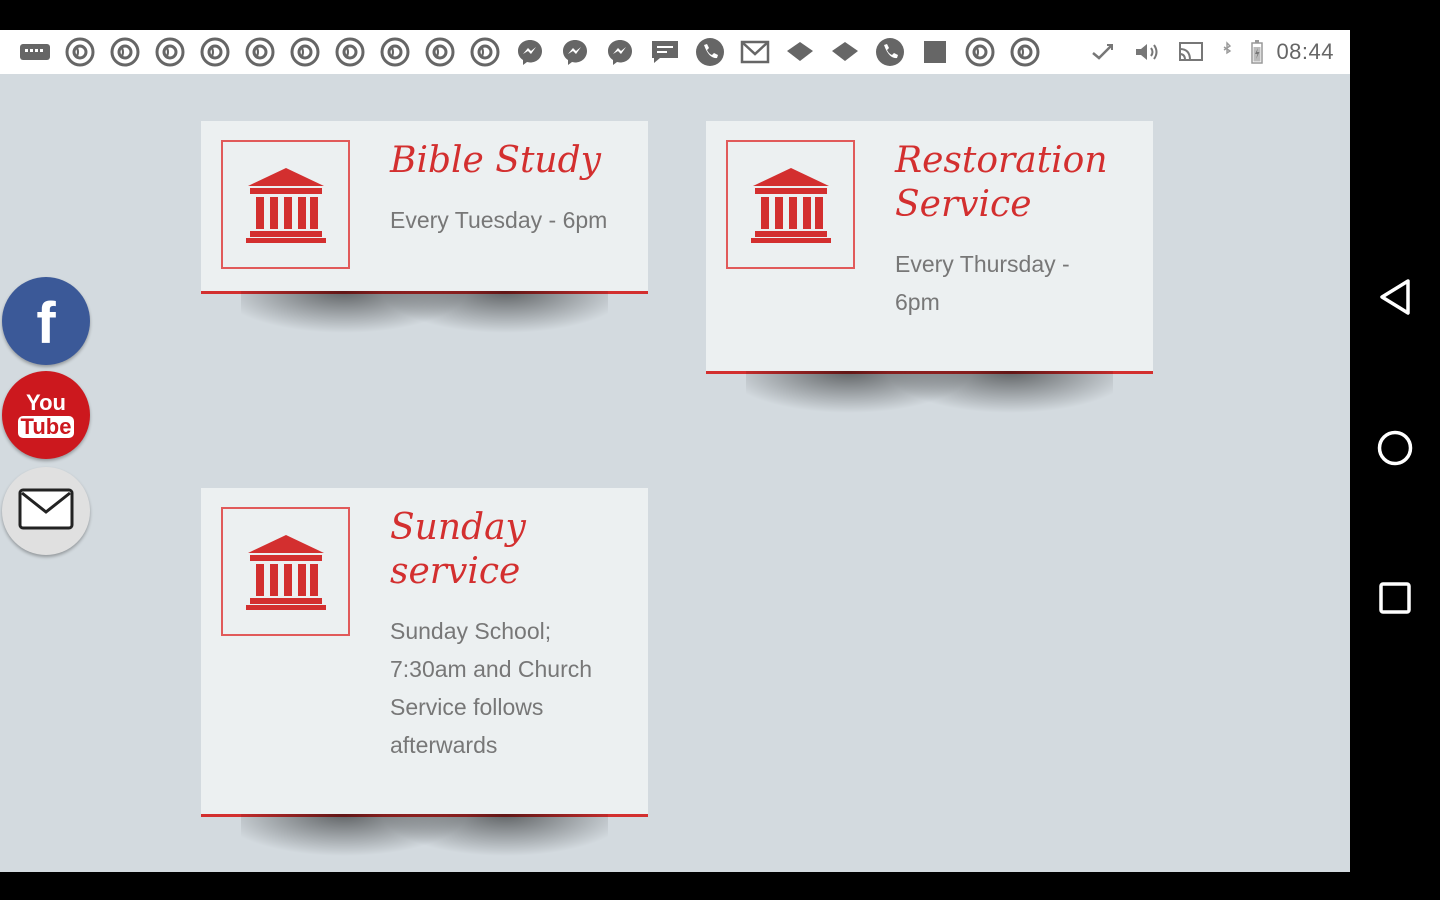 The image size is (1440, 900). I want to click on gmail-icon, so click(755, 52).